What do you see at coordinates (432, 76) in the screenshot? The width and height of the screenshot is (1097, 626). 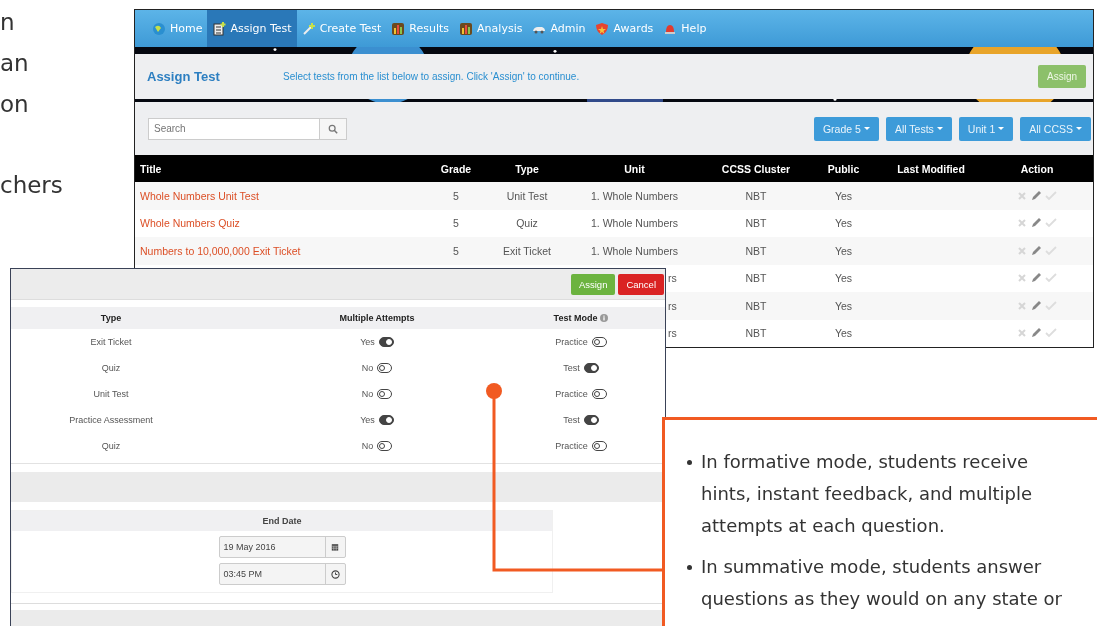 I see `instruction-text: Select tests from the list below to assign. Click 'Assign' to continue.` at bounding box center [432, 76].